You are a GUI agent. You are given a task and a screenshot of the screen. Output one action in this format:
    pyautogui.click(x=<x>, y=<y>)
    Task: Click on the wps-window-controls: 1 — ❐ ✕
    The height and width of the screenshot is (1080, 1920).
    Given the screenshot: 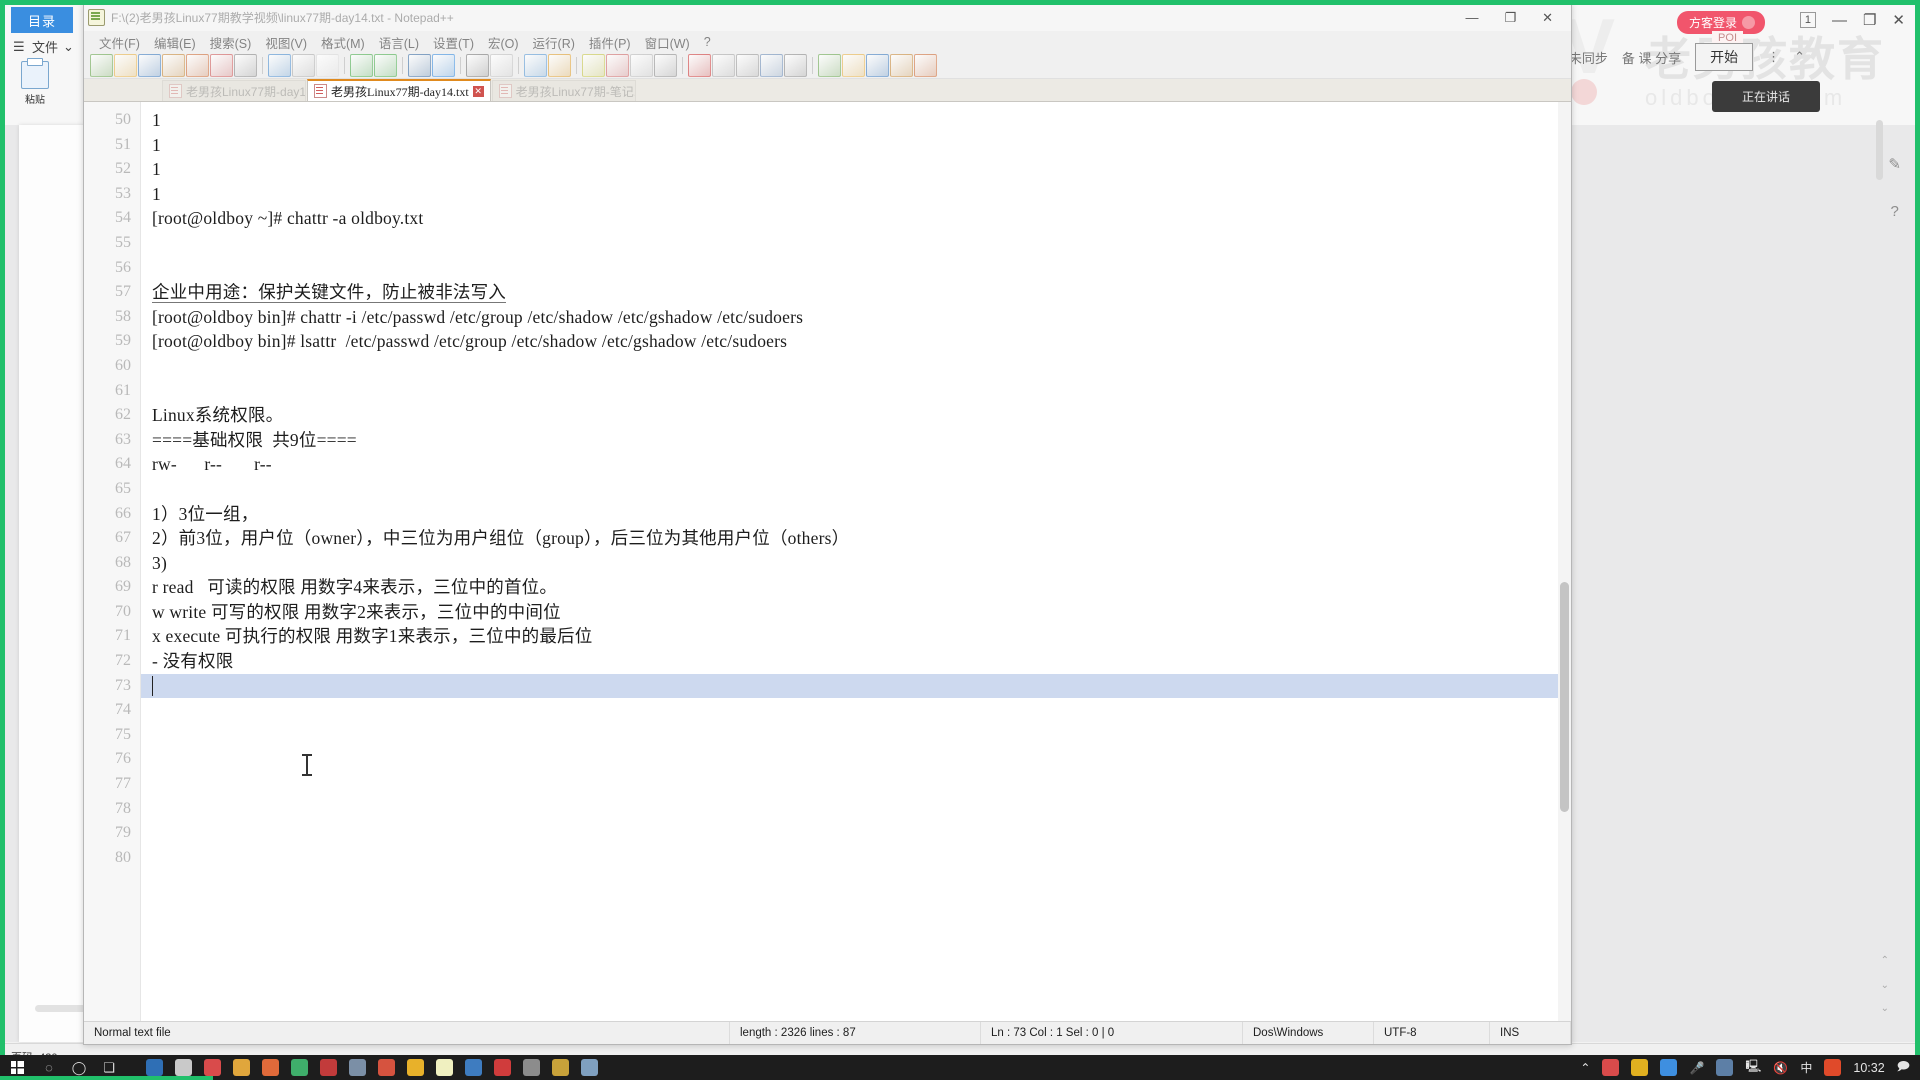 What is the action you would take?
    pyautogui.click(x=1852, y=20)
    